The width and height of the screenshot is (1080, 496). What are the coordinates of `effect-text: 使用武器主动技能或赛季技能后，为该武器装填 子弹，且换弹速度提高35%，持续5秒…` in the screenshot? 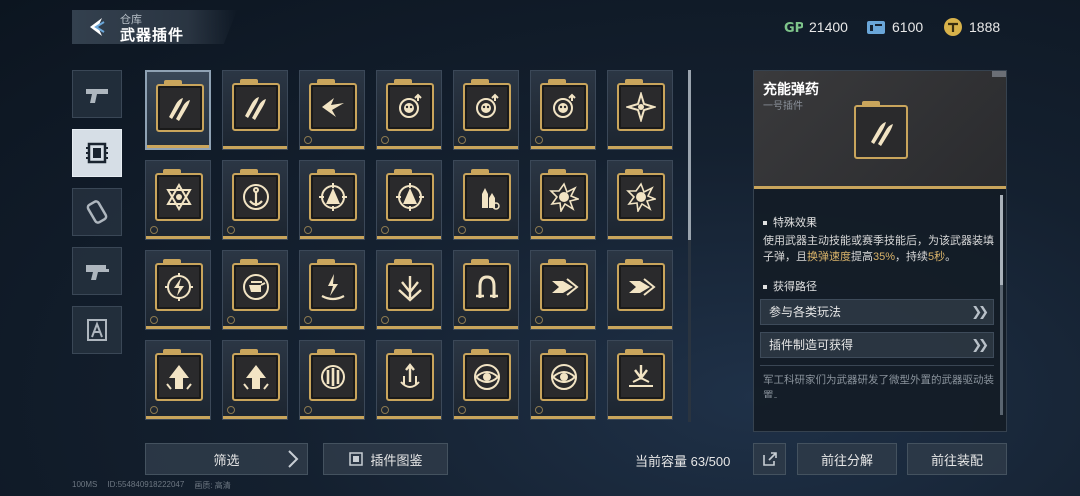 It's located at (879, 249).